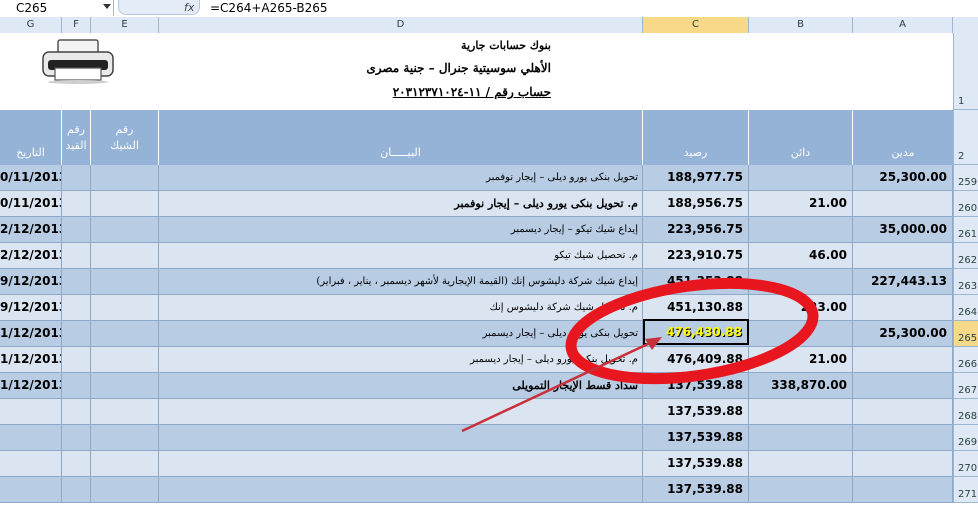  I want to click on balance-cell: 188,977.75, so click(696, 177).